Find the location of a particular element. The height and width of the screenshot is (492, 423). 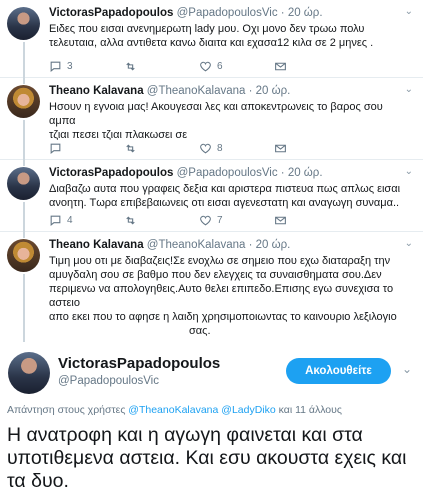

reply-user-link: @LadyDiko is located at coordinates (248, 410).